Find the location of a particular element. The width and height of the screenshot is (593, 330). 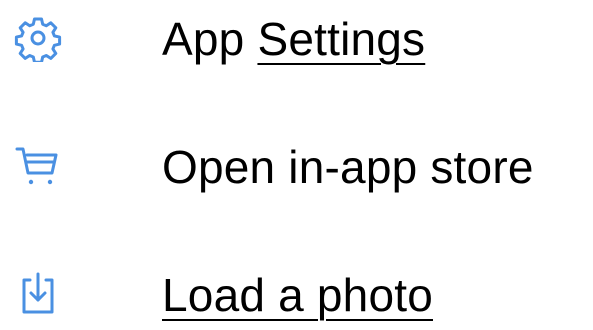

gear-icon is located at coordinates (38, 38).